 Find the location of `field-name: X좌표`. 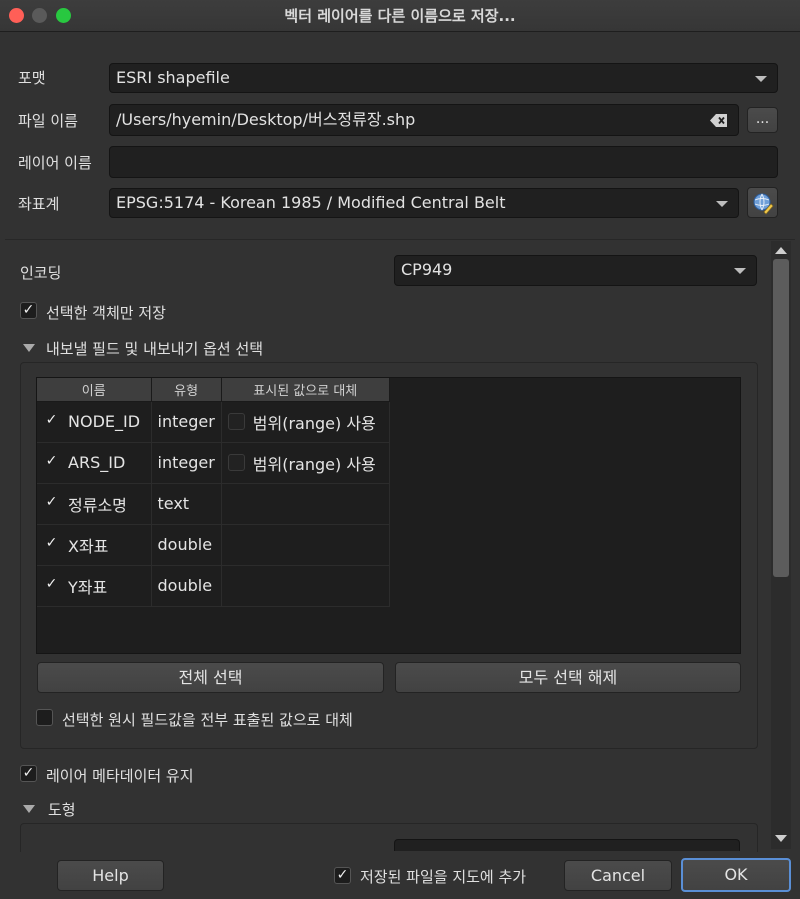

field-name: X좌표 is located at coordinates (88, 546).